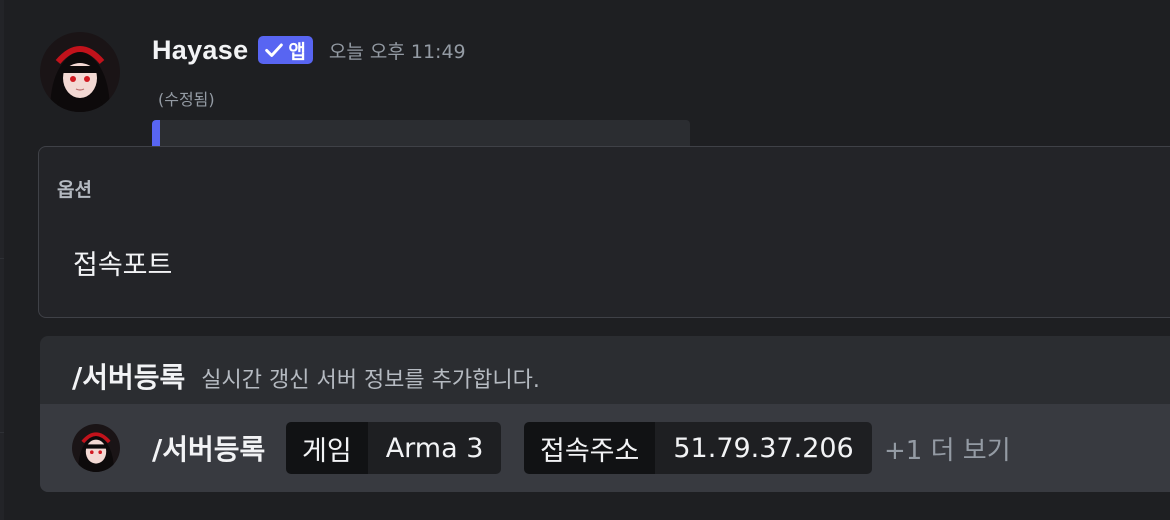 This screenshot has width=1170, height=520. What do you see at coordinates (327, 448) in the screenshot?
I see `option-key: 게임` at bounding box center [327, 448].